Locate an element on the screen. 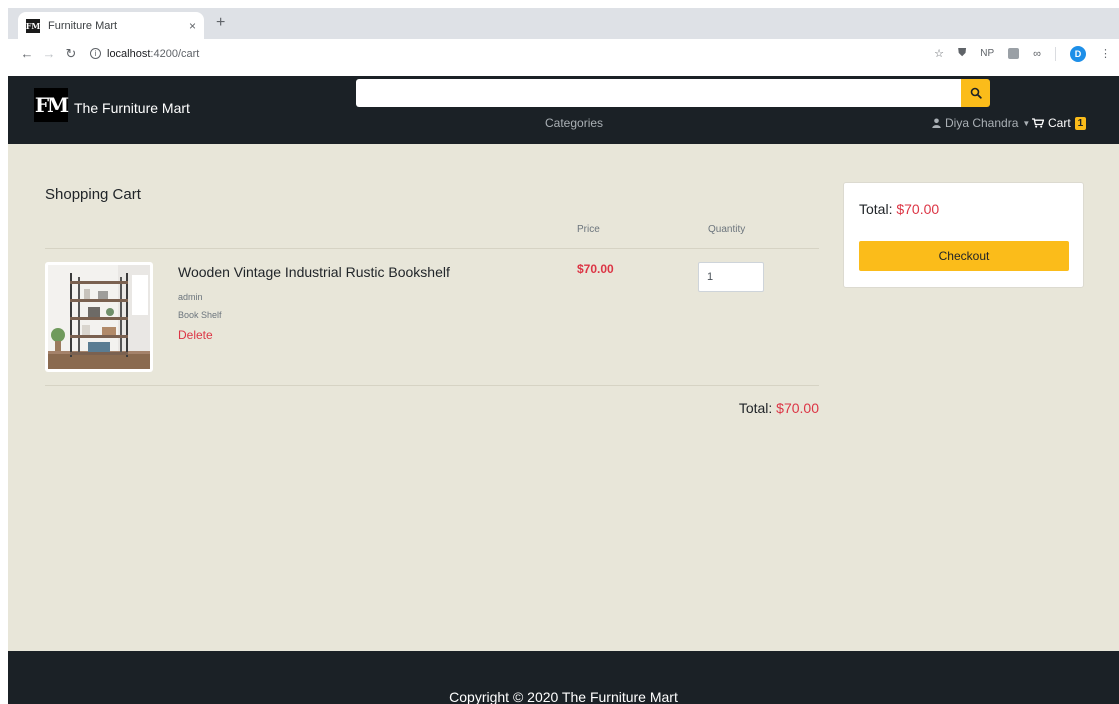 This screenshot has width=1119, height=704. summary-total: Total: $70.00 is located at coordinates (899, 209).